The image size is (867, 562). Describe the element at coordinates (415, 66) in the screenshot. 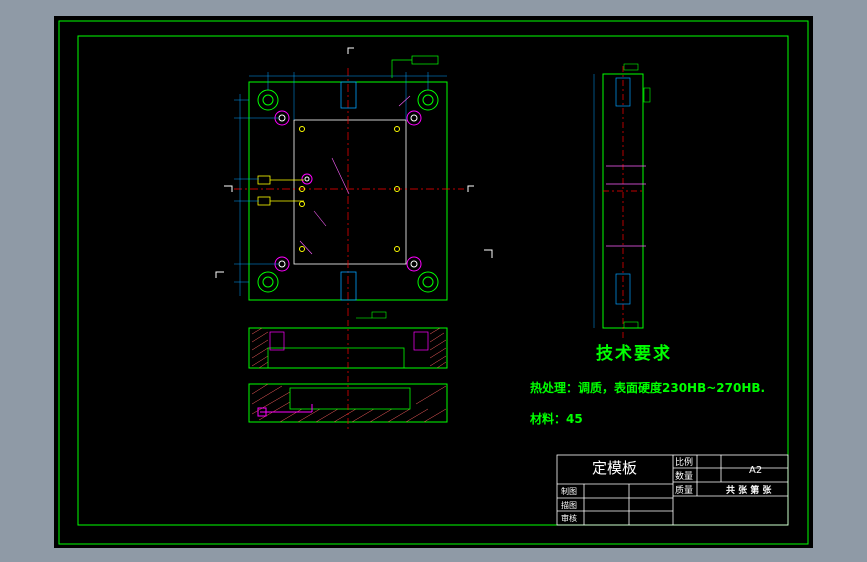

I see `callout-top` at that location.